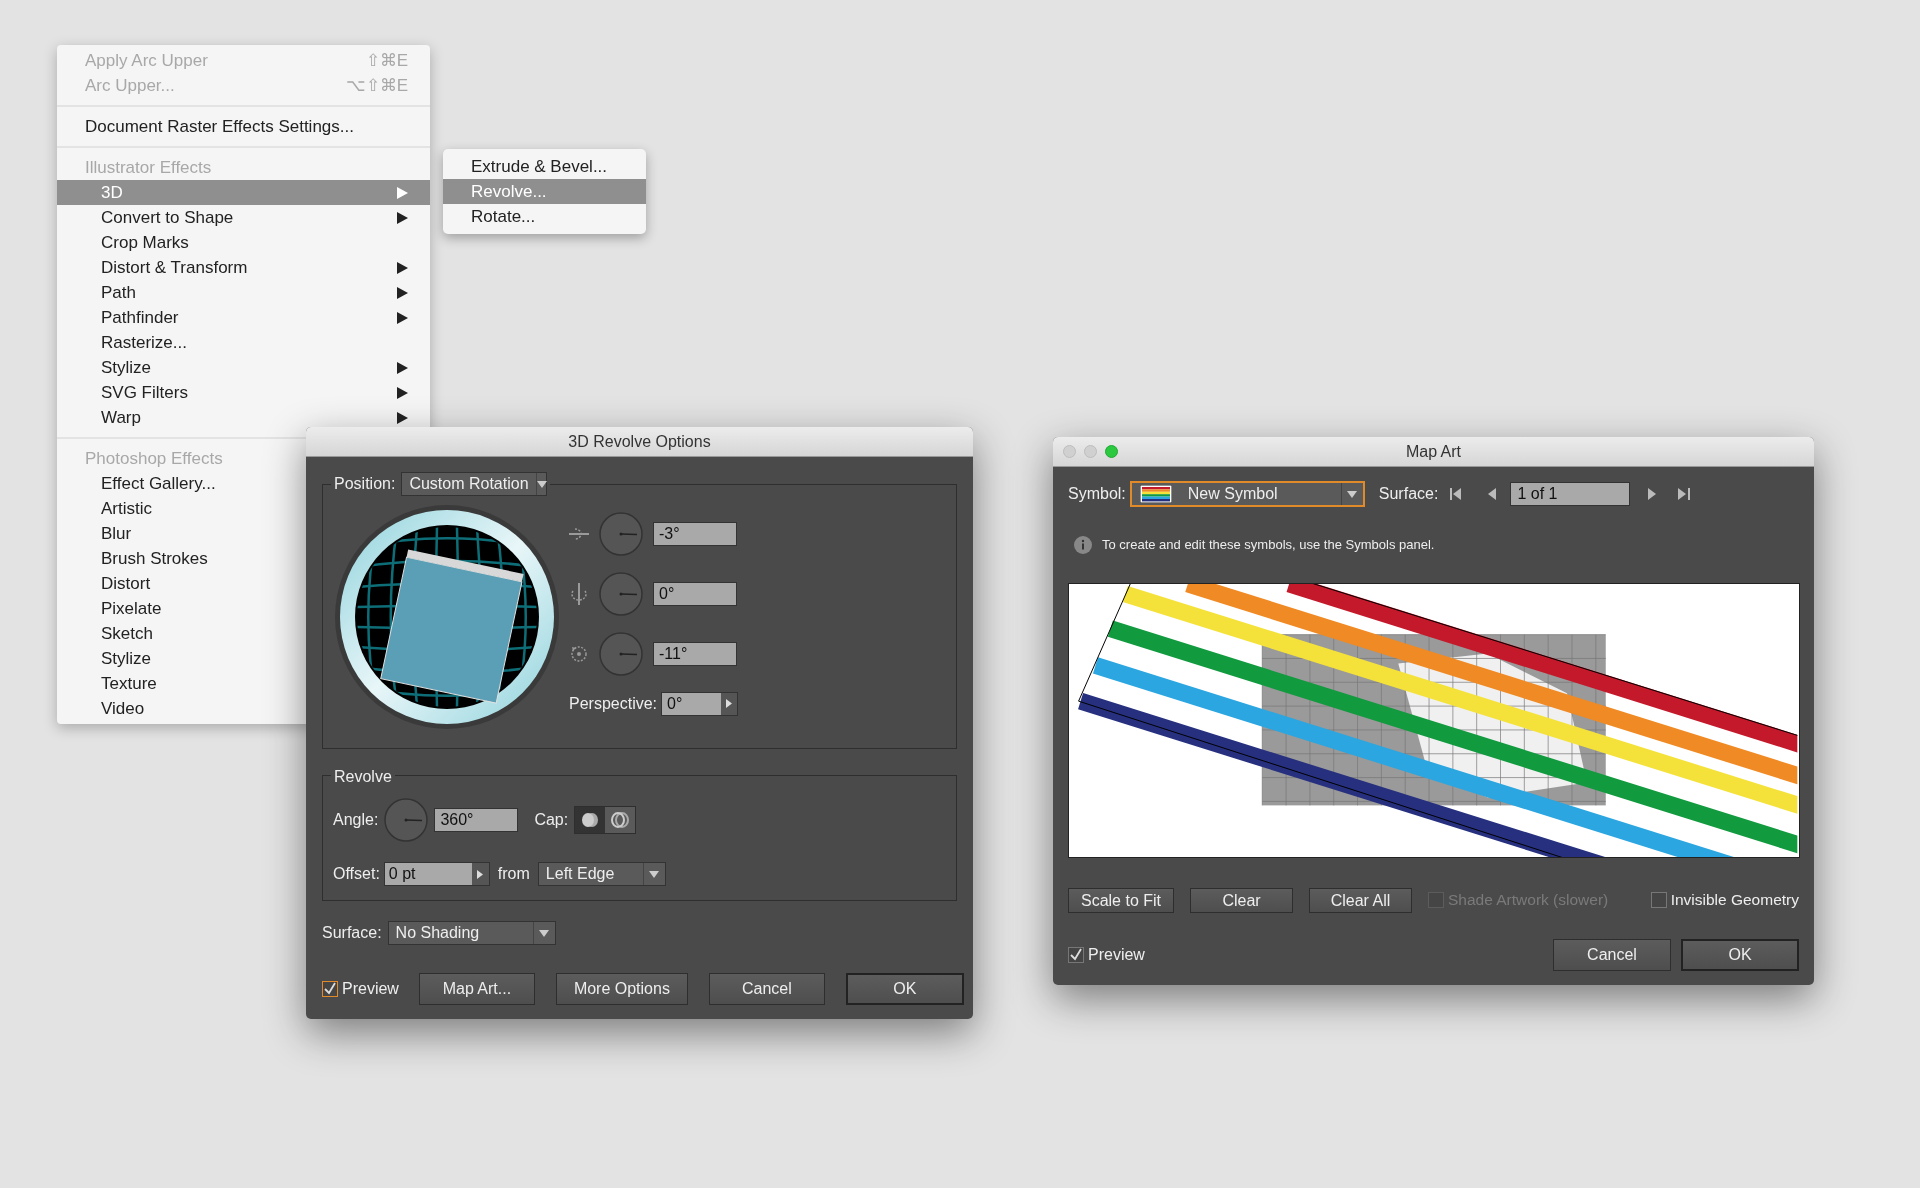  Describe the element at coordinates (551, 820) in the screenshot. I see `field-label: Cap:` at that location.